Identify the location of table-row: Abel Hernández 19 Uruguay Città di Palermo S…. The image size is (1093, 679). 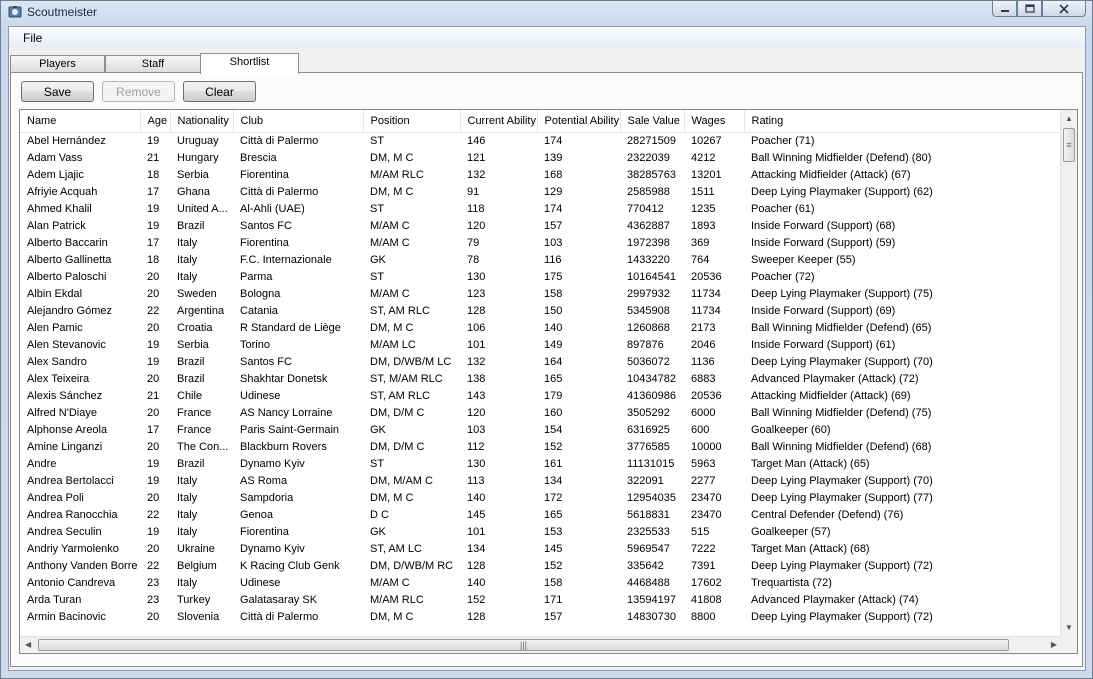
(541, 140).